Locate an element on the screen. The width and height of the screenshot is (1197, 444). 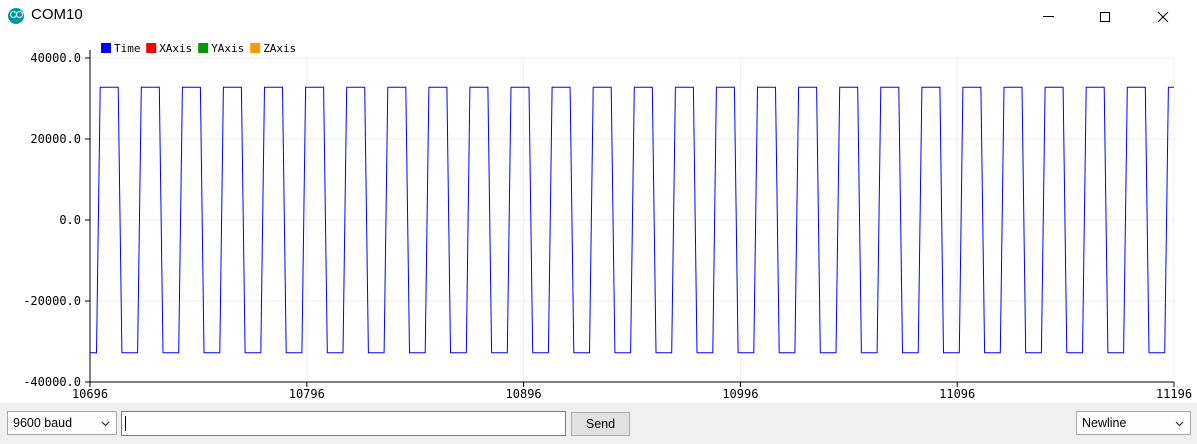
legend-label-xaxis: XAxis is located at coordinates (175, 48).